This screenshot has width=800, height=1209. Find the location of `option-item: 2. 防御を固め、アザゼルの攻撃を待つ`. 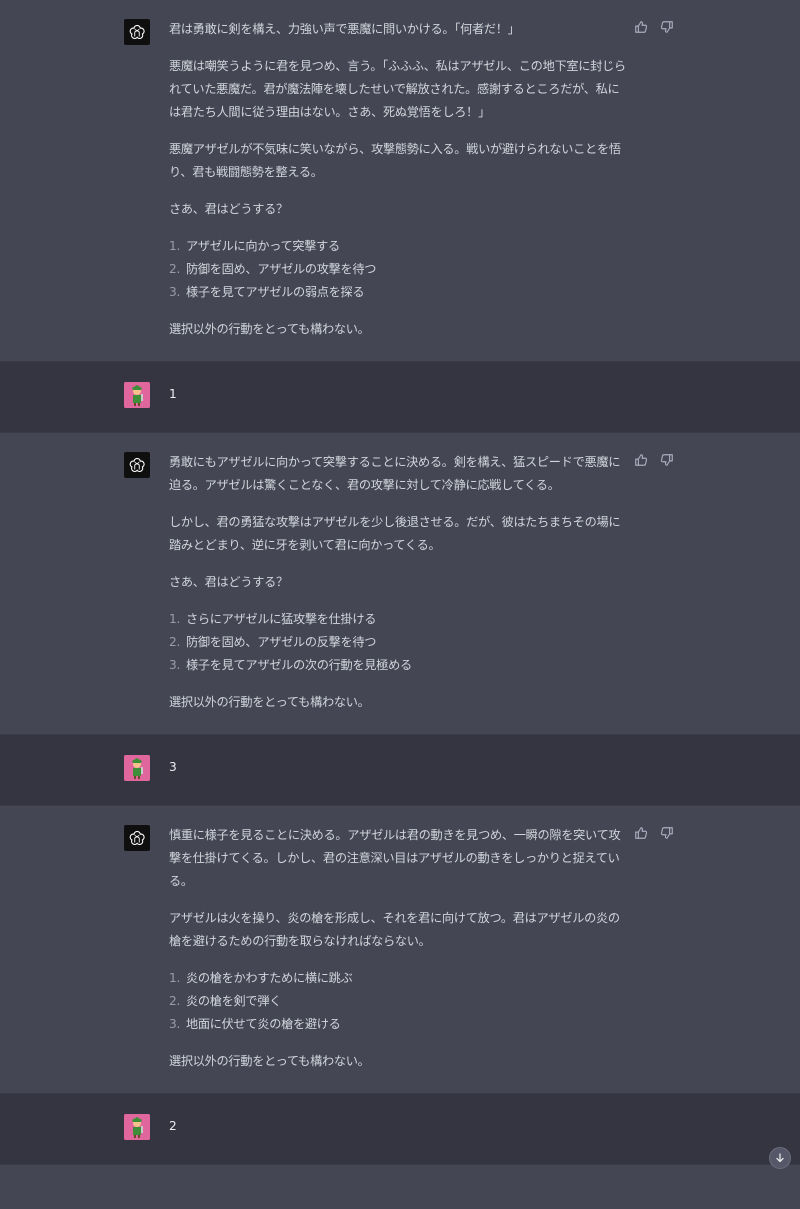

option-item: 2. 防御を固め、アザゼルの攻撃を待つ is located at coordinates (399, 269).